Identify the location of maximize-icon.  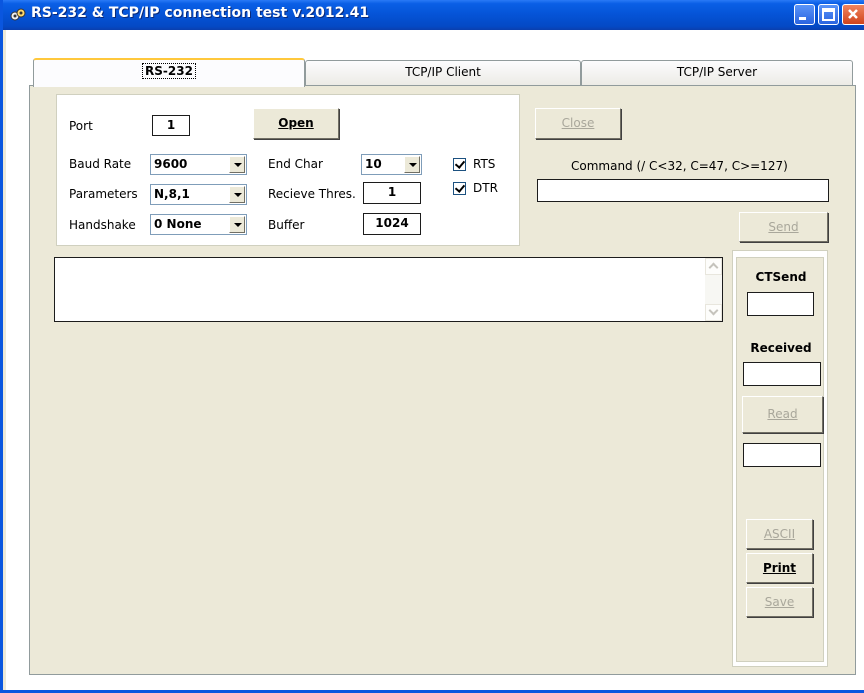
(828, 14).